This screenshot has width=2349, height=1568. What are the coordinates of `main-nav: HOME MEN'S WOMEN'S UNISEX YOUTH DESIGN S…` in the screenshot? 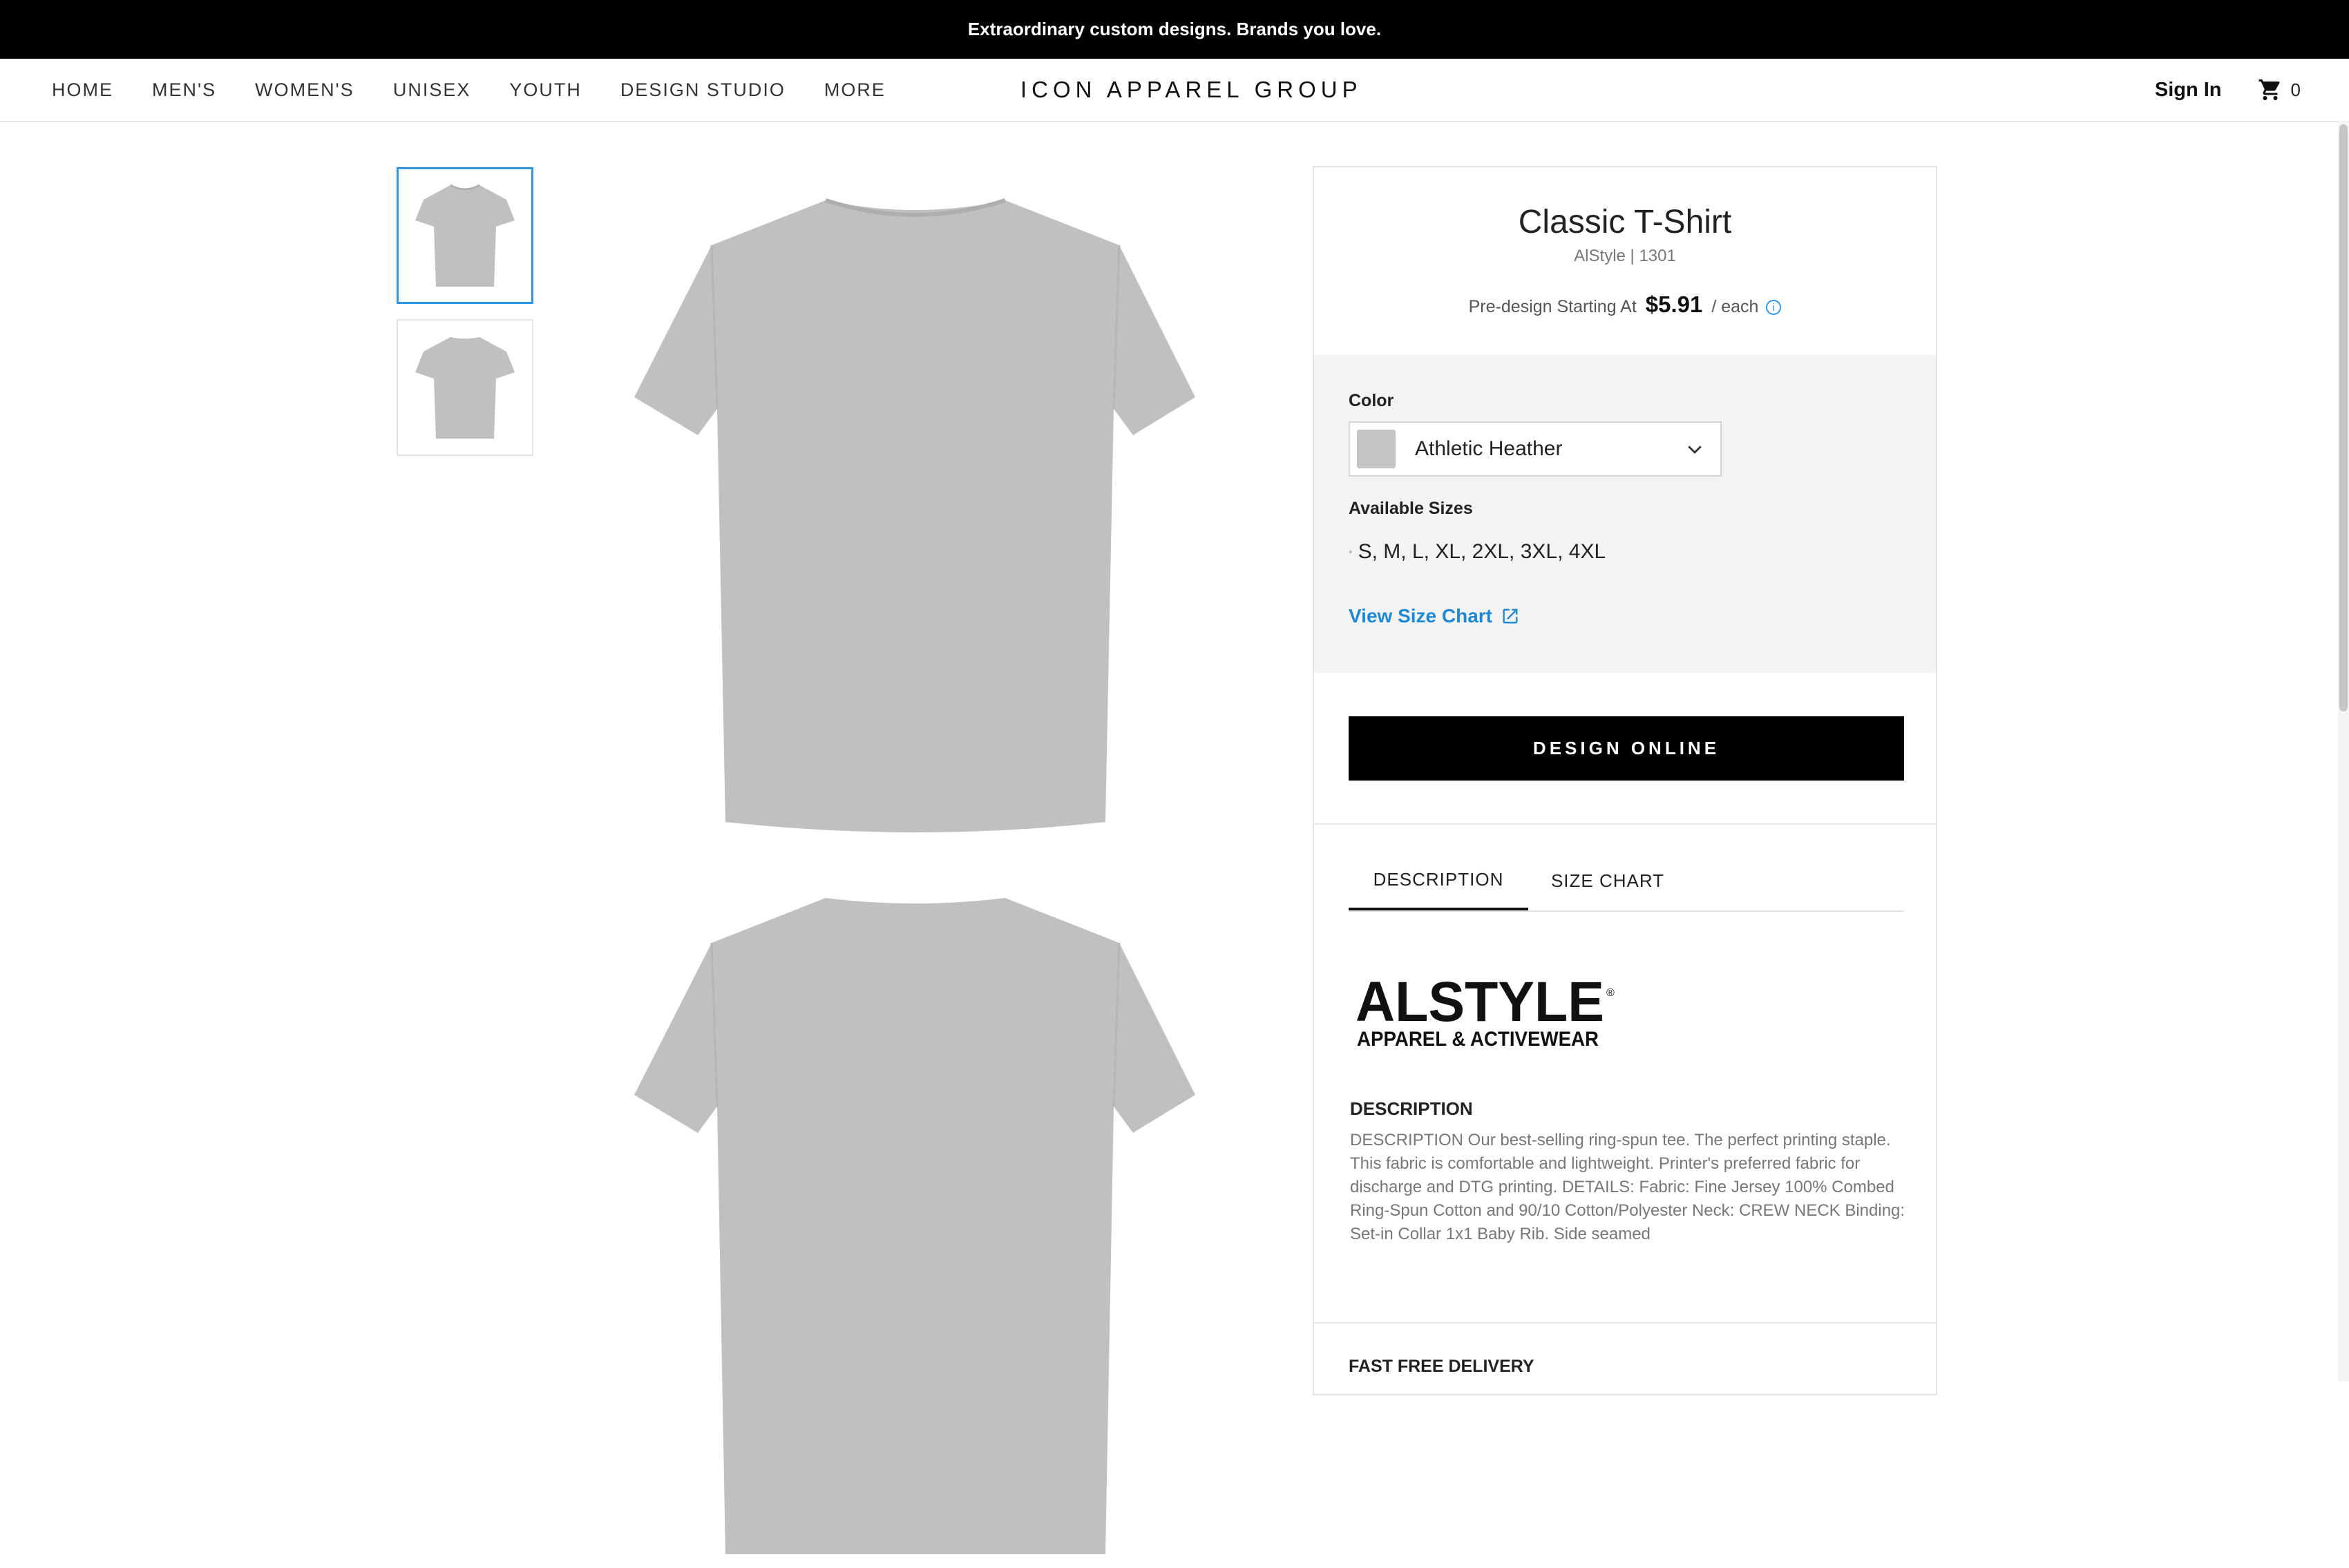 It's located at (469, 90).